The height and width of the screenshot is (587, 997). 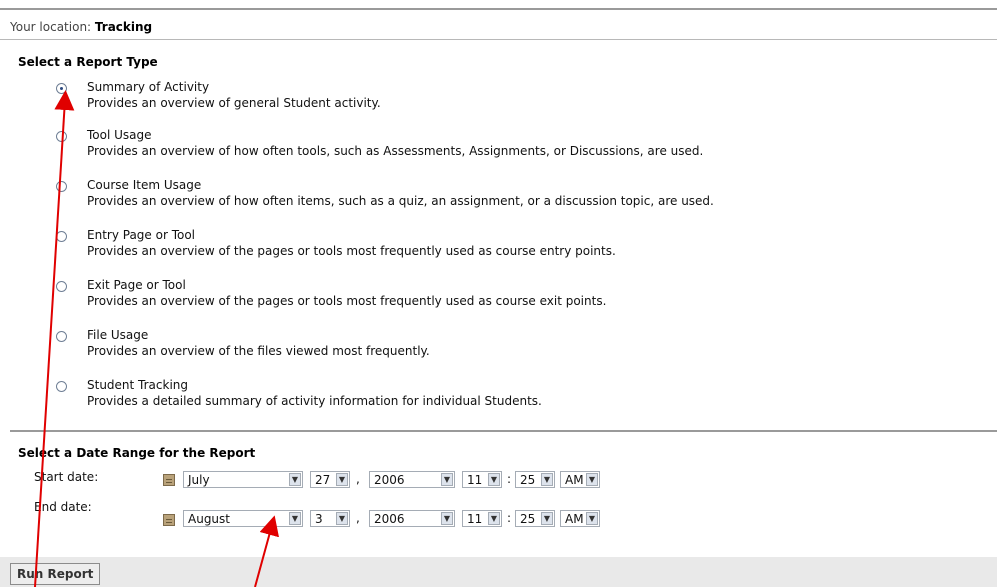 I want to click on end-ampm-value: AM, so click(x=574, y=519).